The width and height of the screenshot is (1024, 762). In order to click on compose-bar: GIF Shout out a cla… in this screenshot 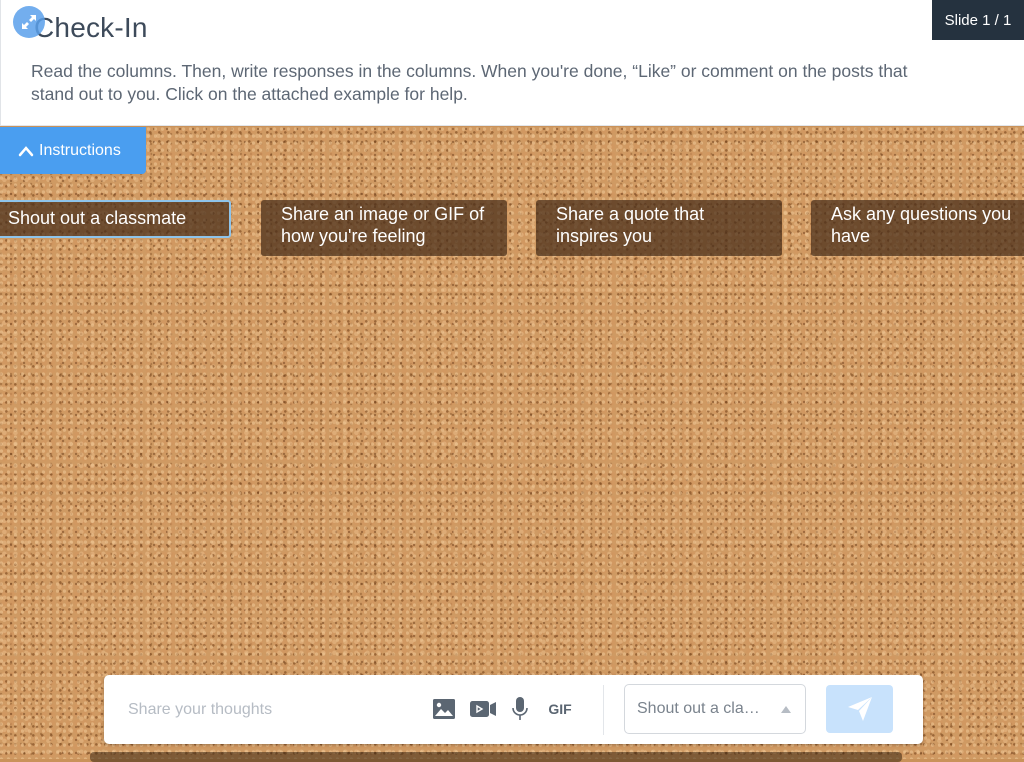, I will do `click(513, 709)`.